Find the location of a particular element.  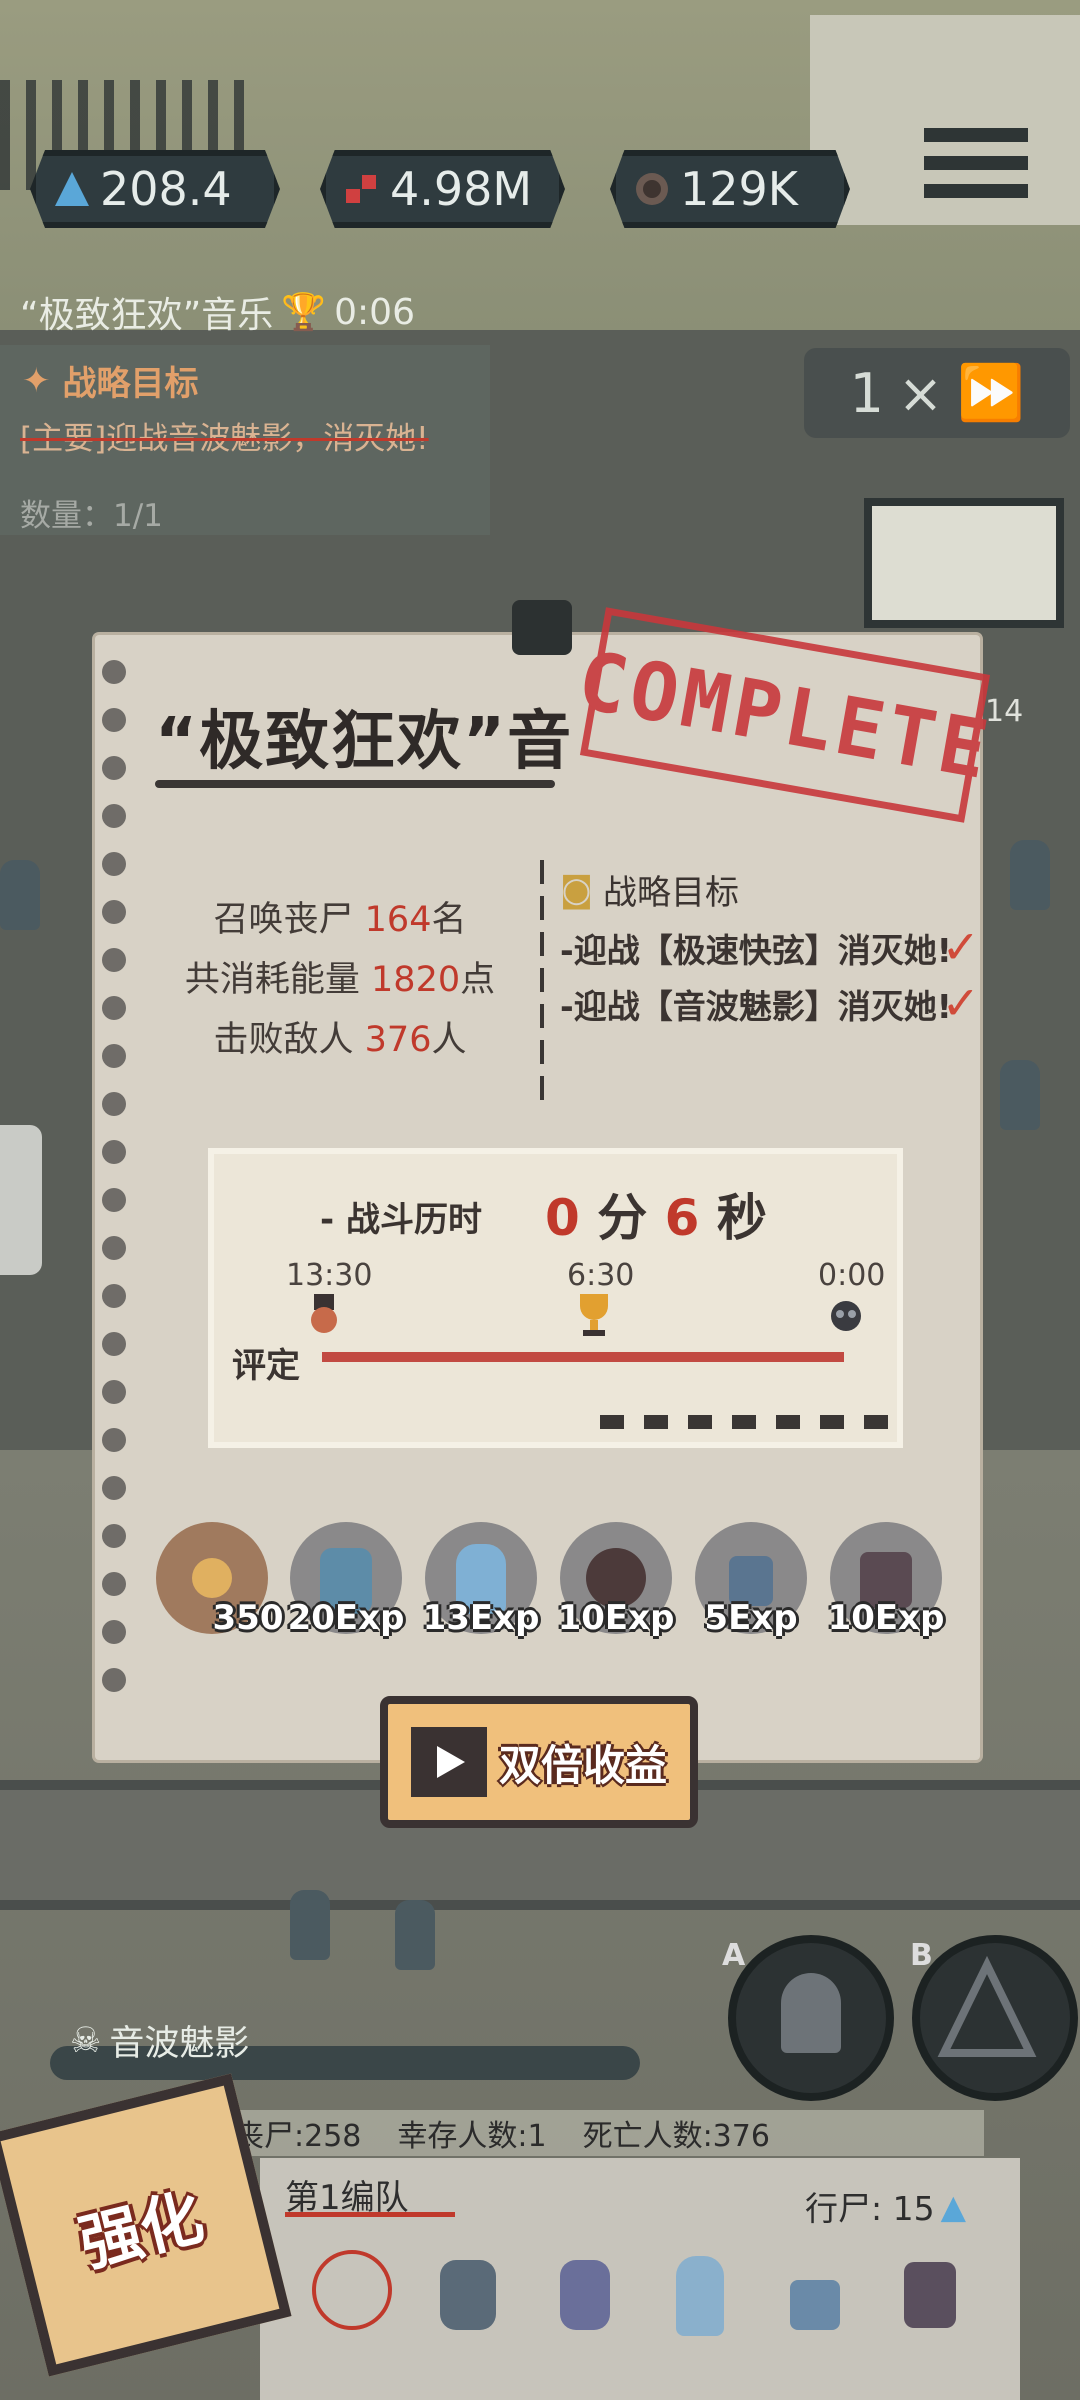

survivor-count: 幸存人数:1 is located at coordinates (472, 2136).